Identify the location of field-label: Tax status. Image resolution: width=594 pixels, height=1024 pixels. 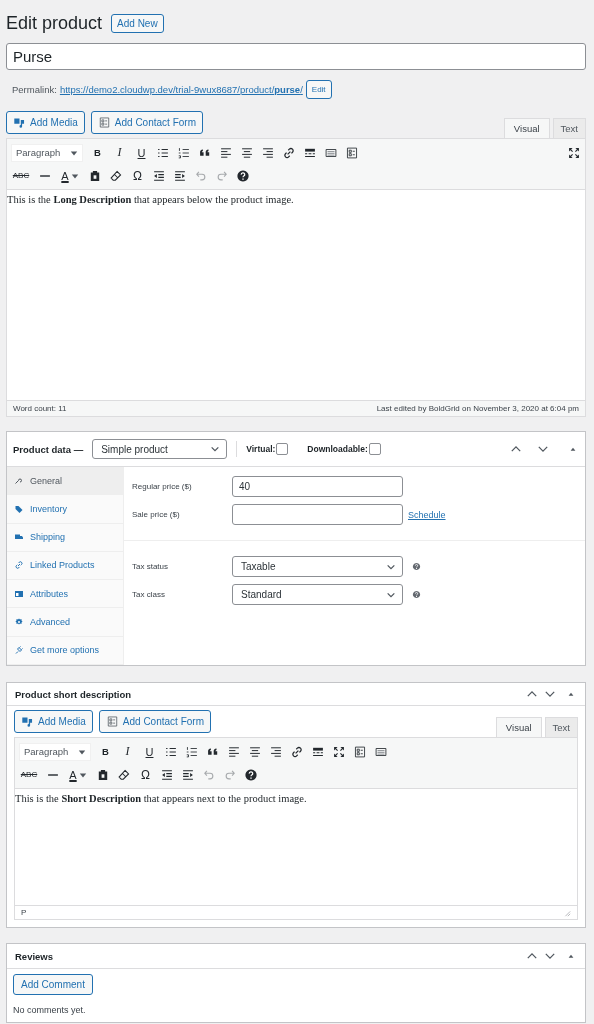
(150, 566).